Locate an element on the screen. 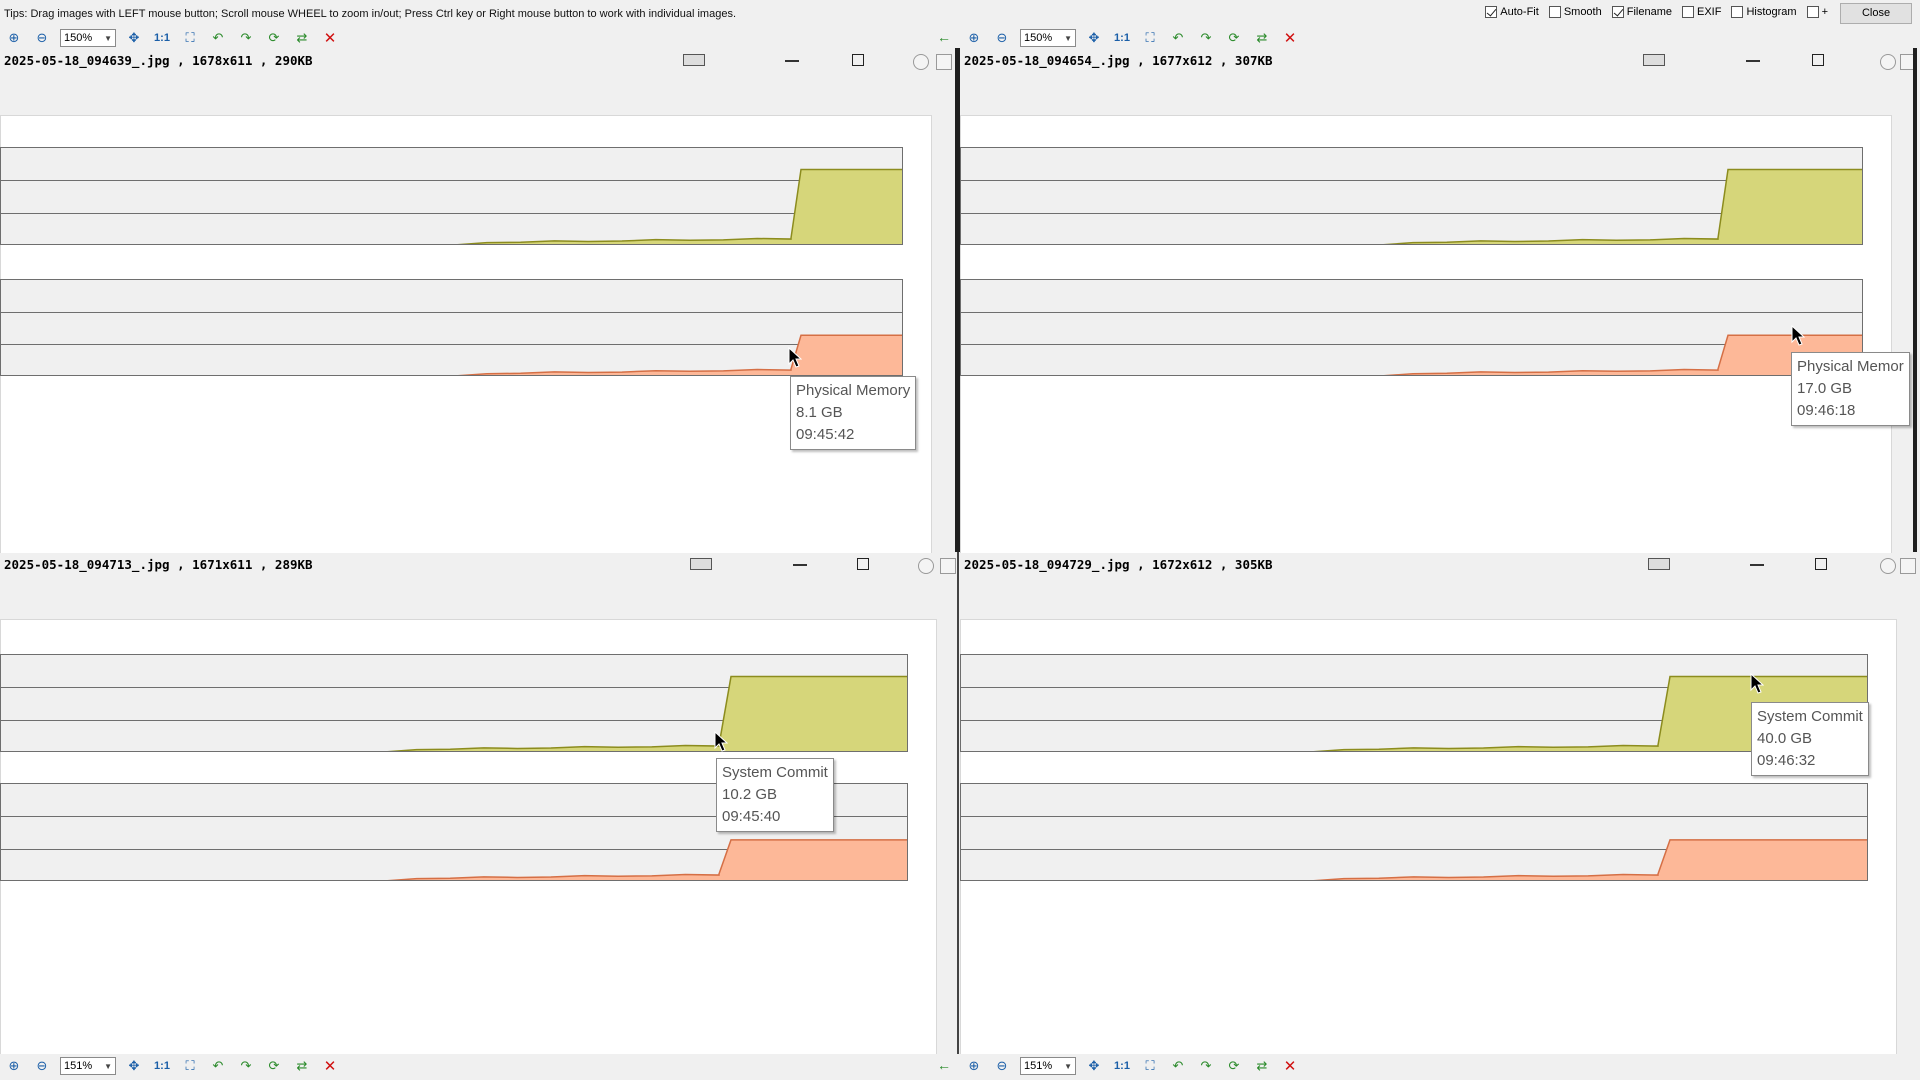 The height and width of the screenshot is (1080, 1920). pane-divider-bottom is located at coordinates (958, 803).